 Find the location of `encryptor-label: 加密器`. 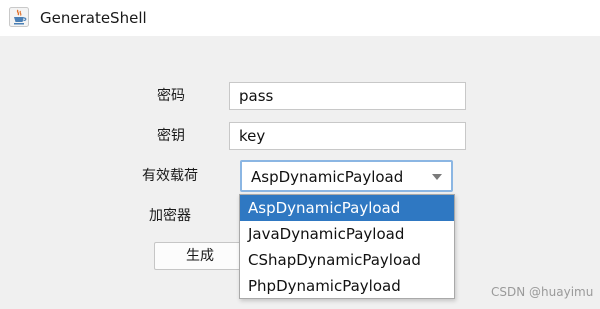

encryptor-label: 加密器 is located at coordinates (170, 216).